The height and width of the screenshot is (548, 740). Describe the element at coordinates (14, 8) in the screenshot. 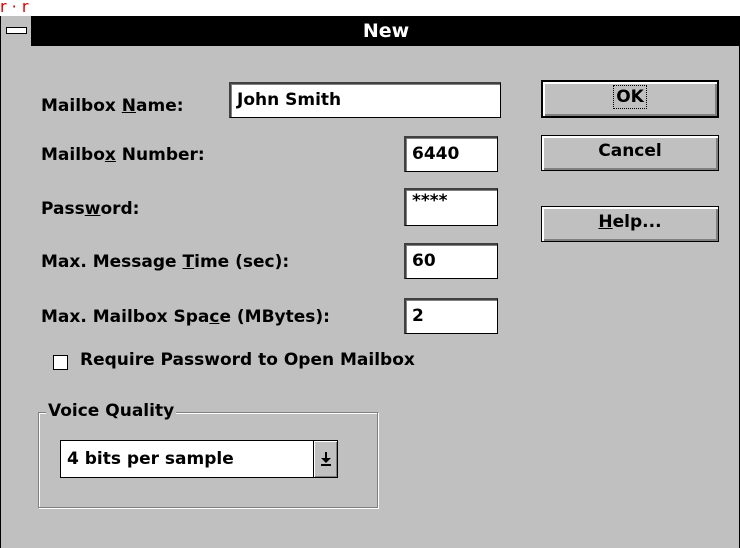

I see `top-banner: r · r` at that location.